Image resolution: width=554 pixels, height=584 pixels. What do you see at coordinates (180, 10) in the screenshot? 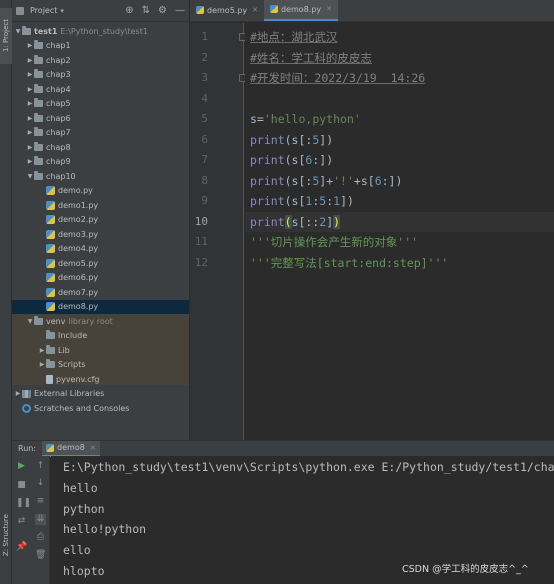
I see `hide-panel-icon: —` at bounding box center [180, 10].